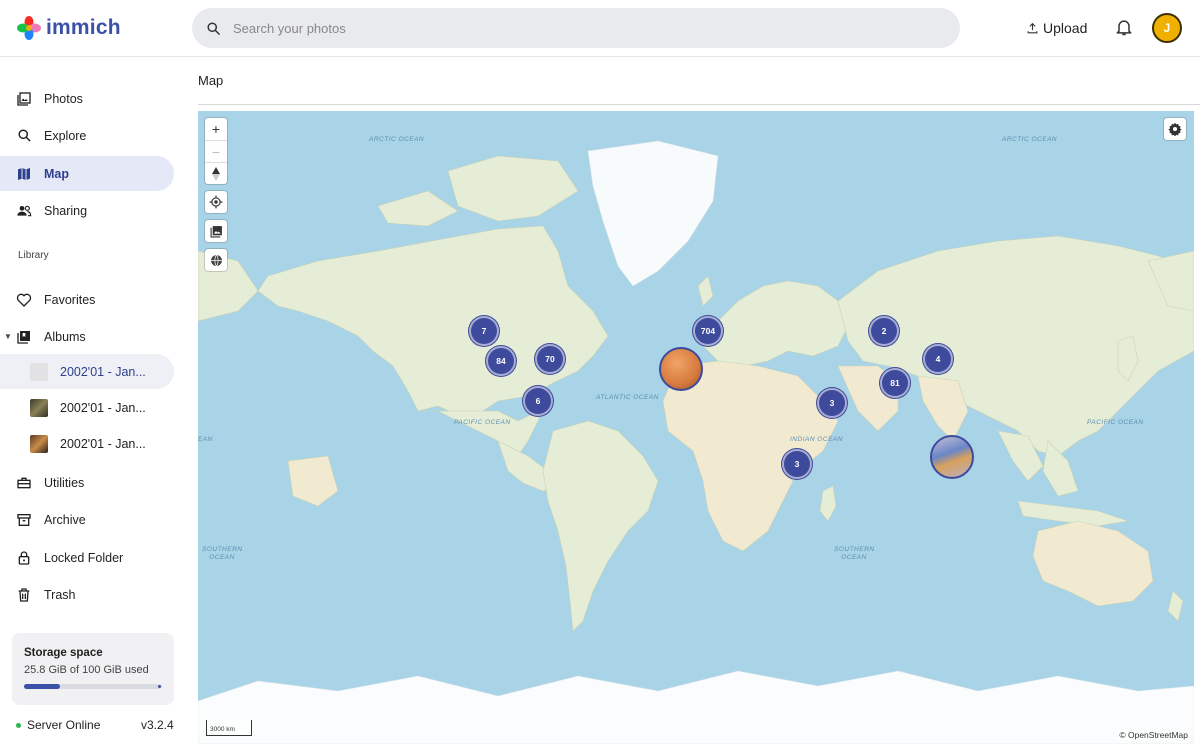 This screenshot has height=750, width=1200. Describe the element at coordinates (24, 337) in the screenshot. I see `album-icon` at that location.